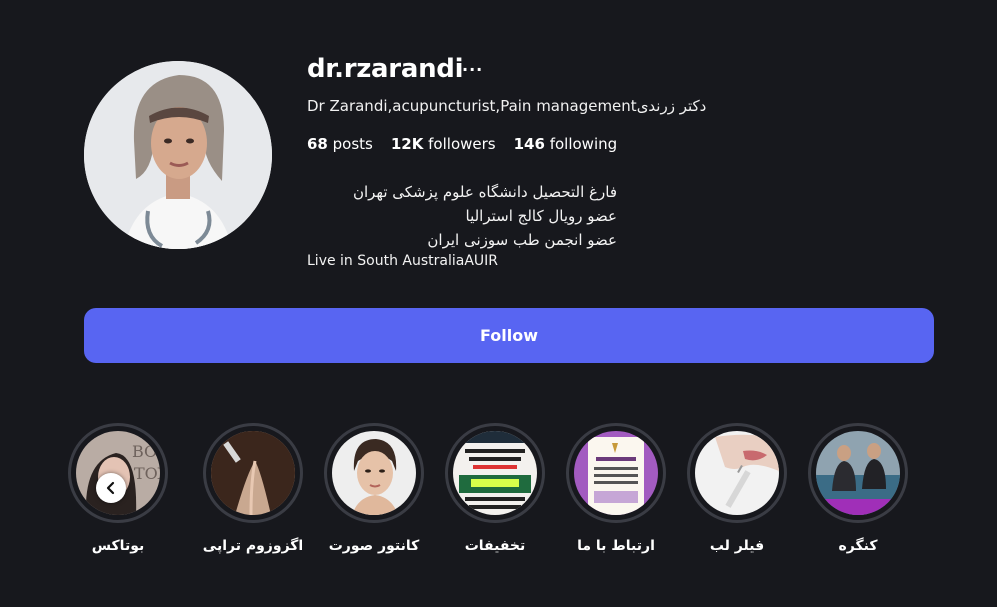 The height and width of the screenshot is (607, 997). What do you see at coordinates (317, 144) in the screenshot?
I see `posts-count: 68` at bounding box center [317, 144].